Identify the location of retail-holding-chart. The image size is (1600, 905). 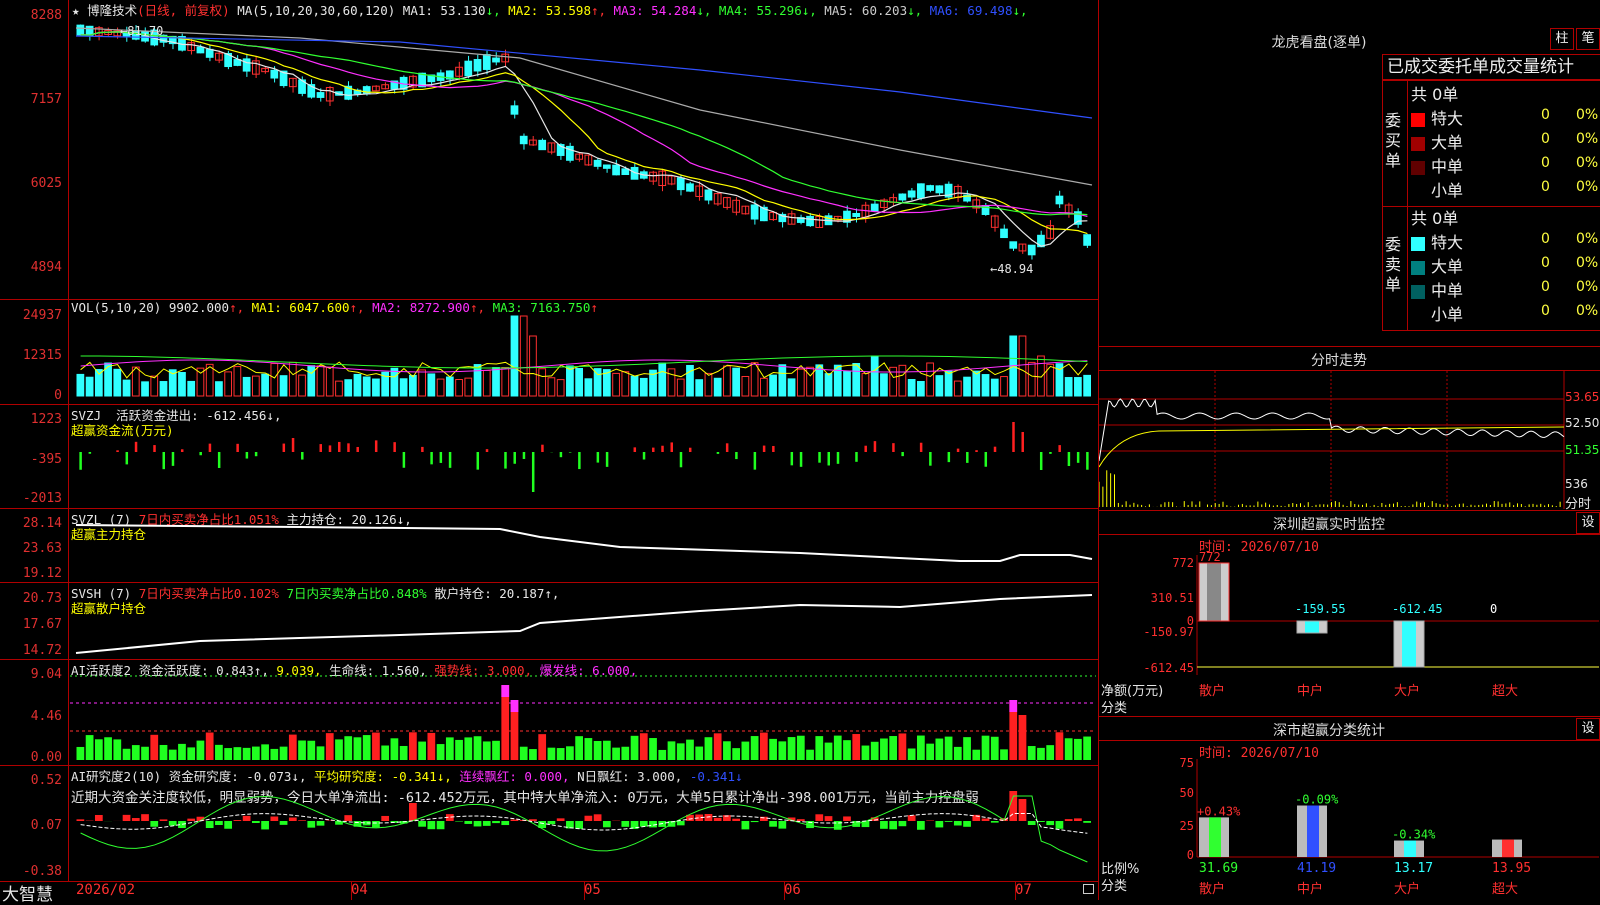
(549, 621).